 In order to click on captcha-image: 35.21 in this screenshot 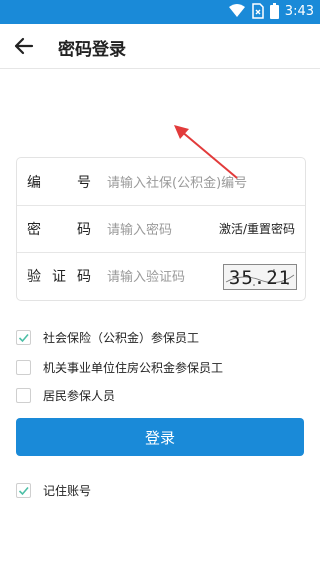, I will do `click(260, 277)`.